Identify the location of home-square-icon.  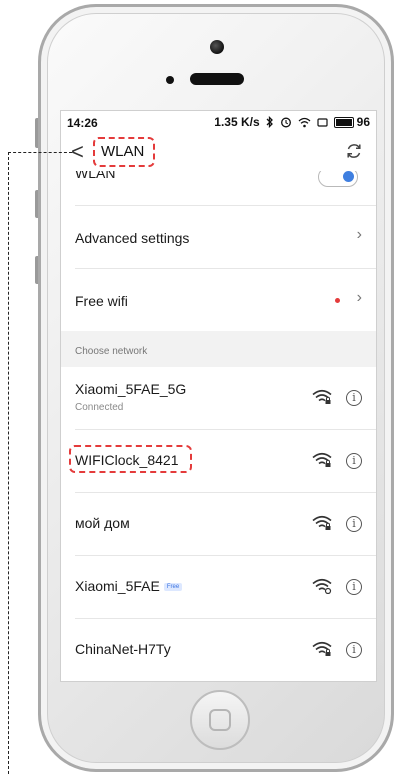
(220, 720).